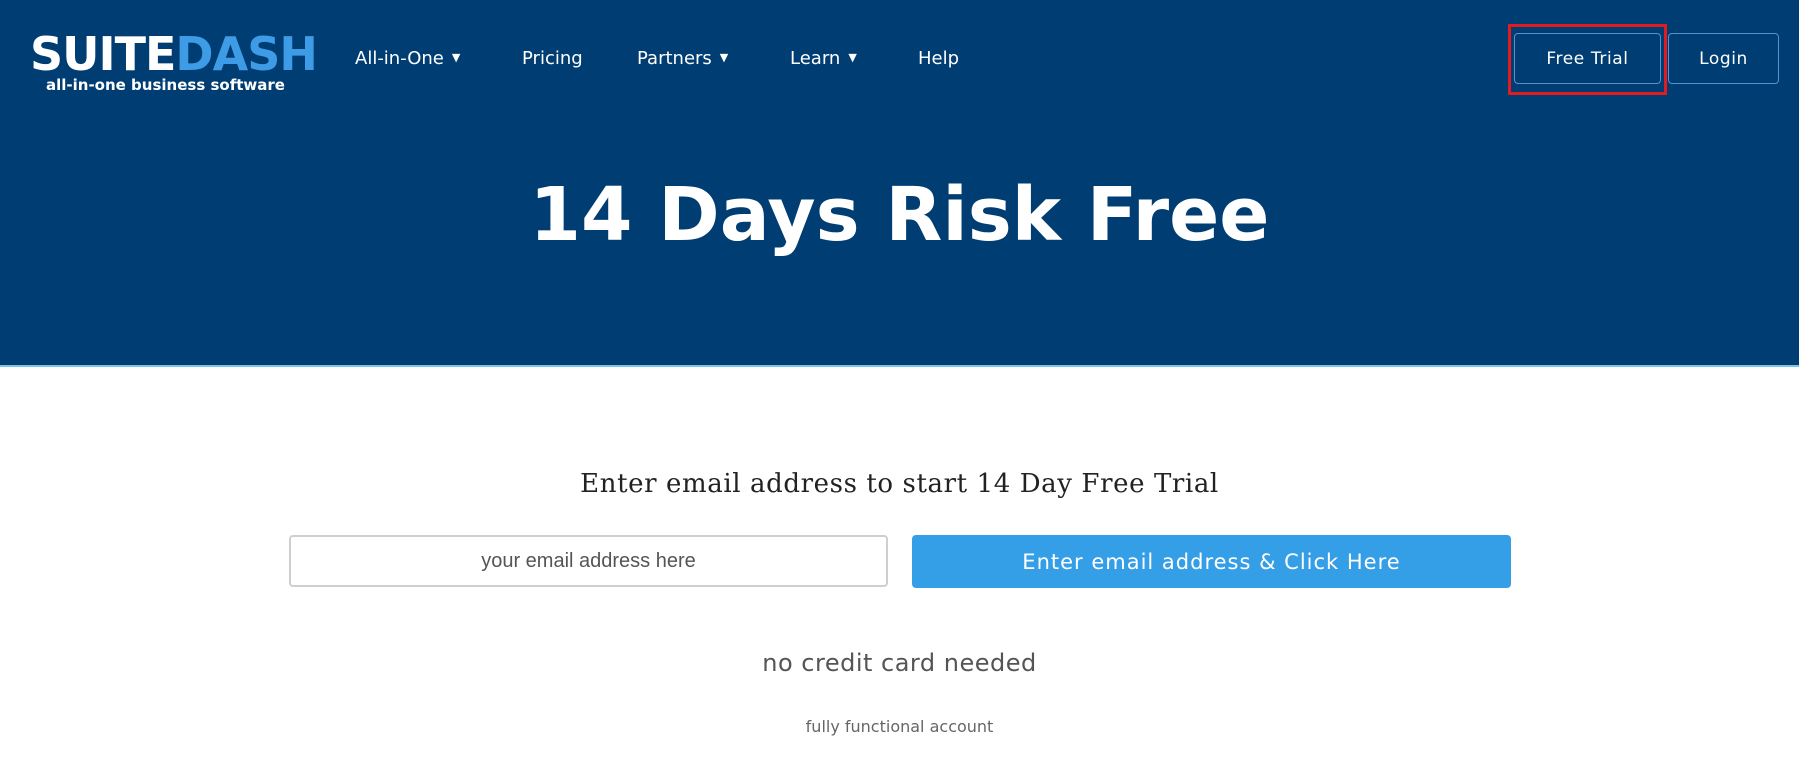 Image resolution: width=1799 pixels, height=759 pixels. What do you see at coordinates (1211, 561) in the screenshot?
I see `submit-email-button: Enter email address & Click Here` at bounding box center [1211, 561].